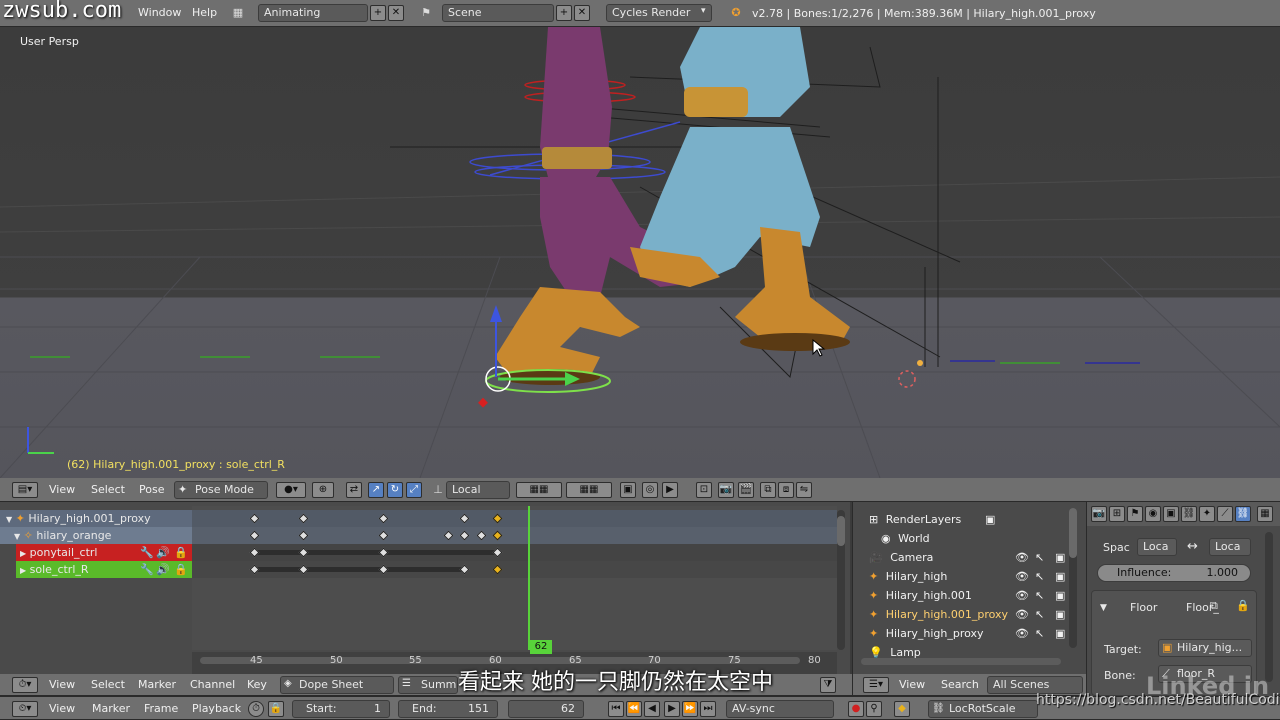  I want to click on menu-search: Search, so click(960, 685).